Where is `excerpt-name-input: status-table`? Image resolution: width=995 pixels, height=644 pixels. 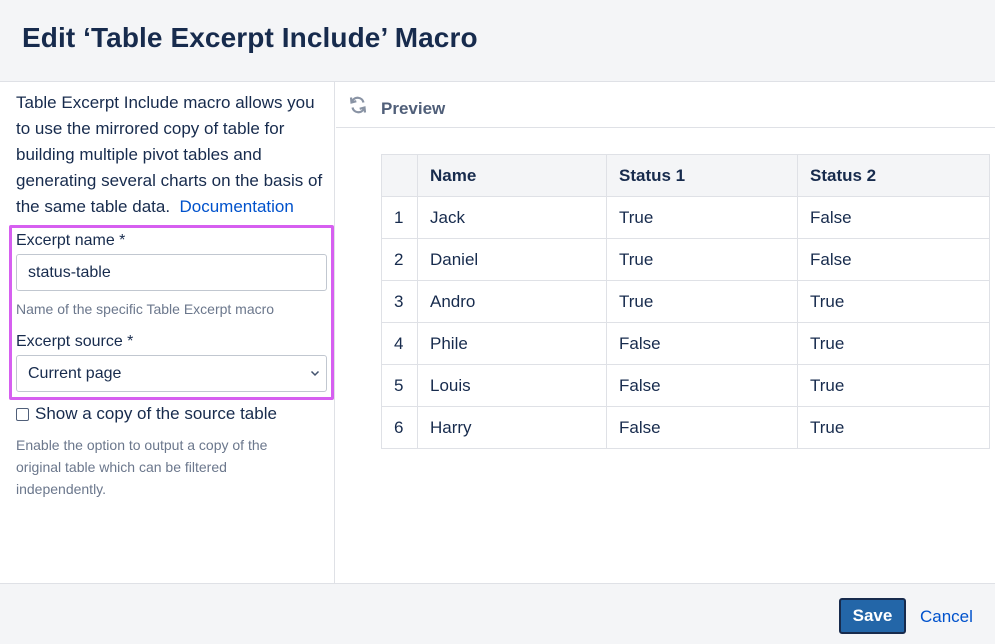 excerpt-name-input: status-table is located at coordinates (171, 272).